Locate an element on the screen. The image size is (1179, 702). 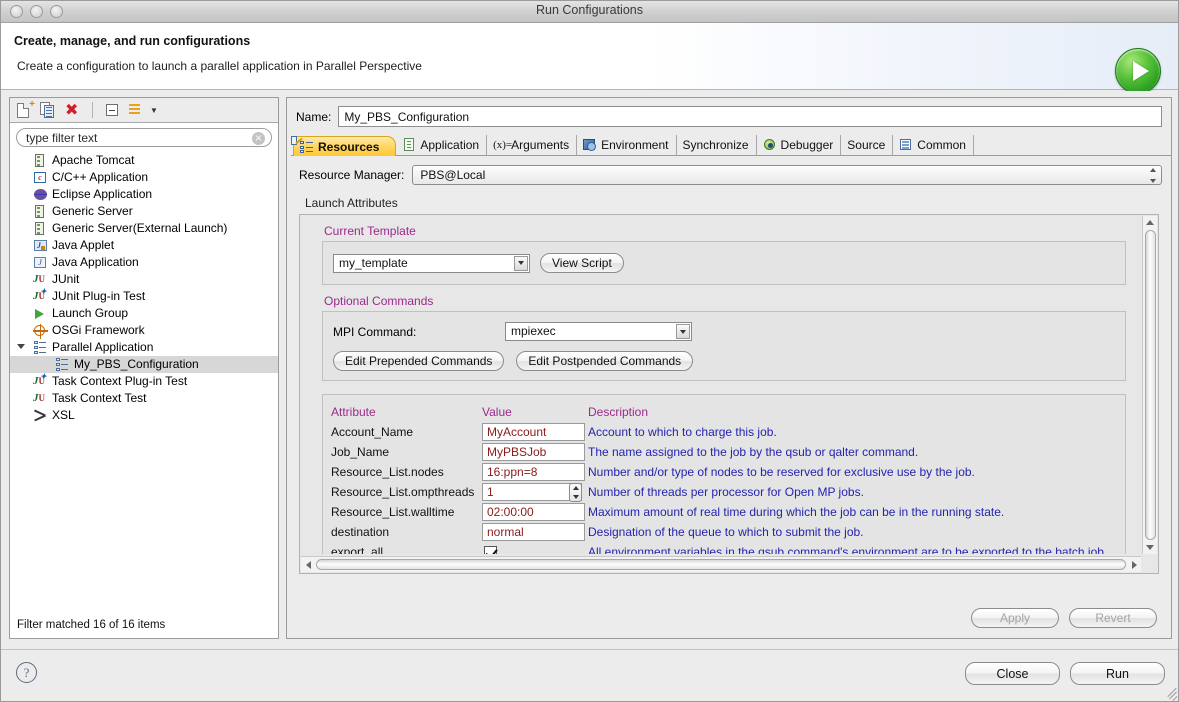
tab-label: Synchronize is located at coordinates (715, 145).